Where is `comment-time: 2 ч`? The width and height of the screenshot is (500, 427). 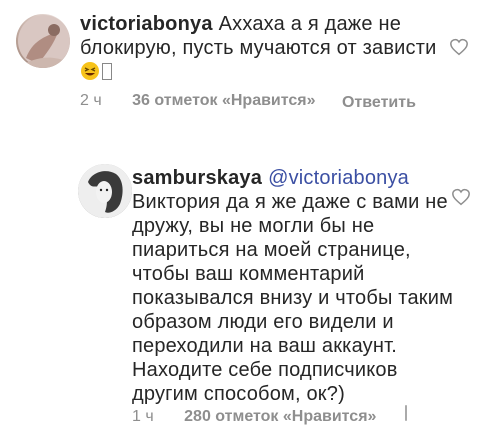
comment-time: 2 ч is located at coordinates (91, 100).